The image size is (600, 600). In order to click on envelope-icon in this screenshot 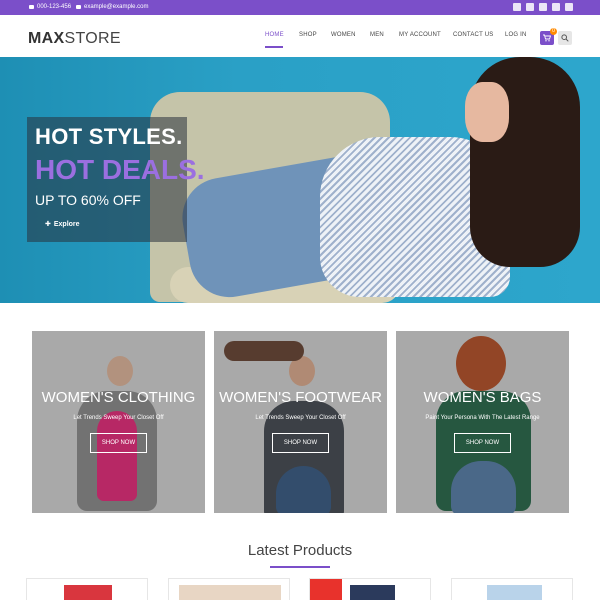, I will do `click(78, 7)`.